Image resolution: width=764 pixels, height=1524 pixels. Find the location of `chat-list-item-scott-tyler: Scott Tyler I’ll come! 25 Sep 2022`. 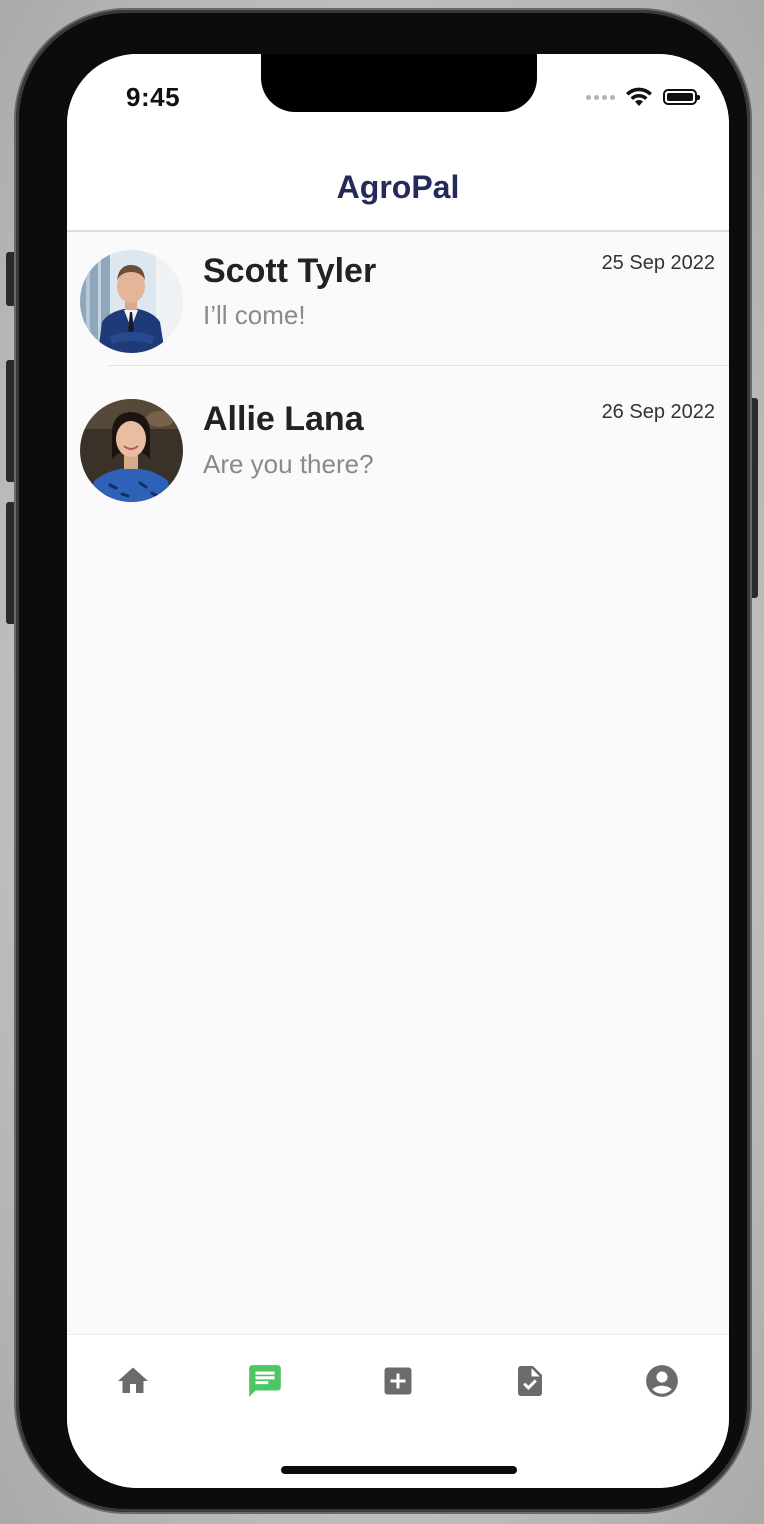

chat-list-item-scott-tyler: Scott Tyler I’ll come! 25 Sep 2022 is located at coordinates (398, 299).